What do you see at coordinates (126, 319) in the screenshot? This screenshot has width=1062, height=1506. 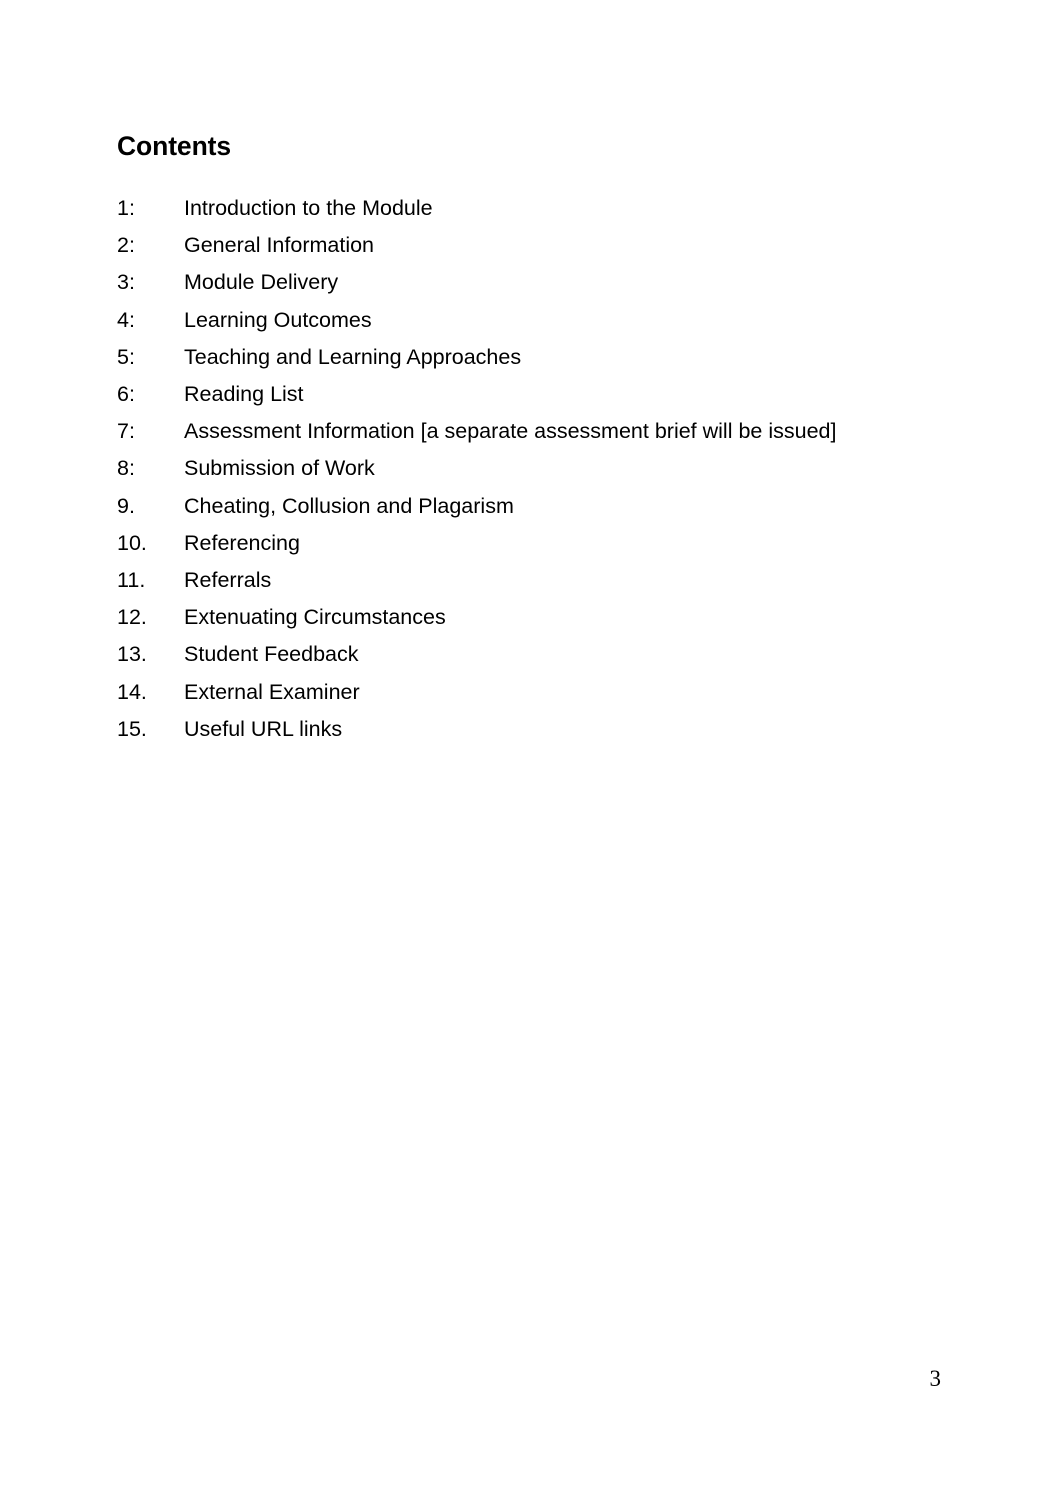 I see `toc-item-number: 4:` at bounding box center [126, 319].